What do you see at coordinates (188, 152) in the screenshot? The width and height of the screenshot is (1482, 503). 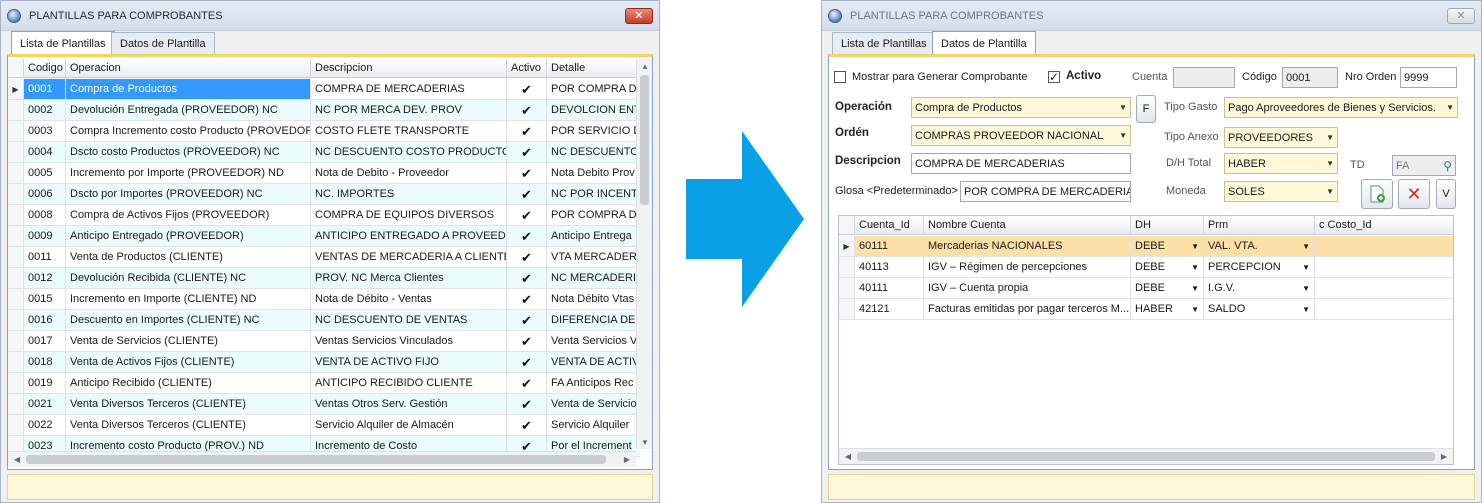 I see `cell-operacion: Dscto costo Productos (PROVEEDOR) NC` at bounding box center [188, 152].